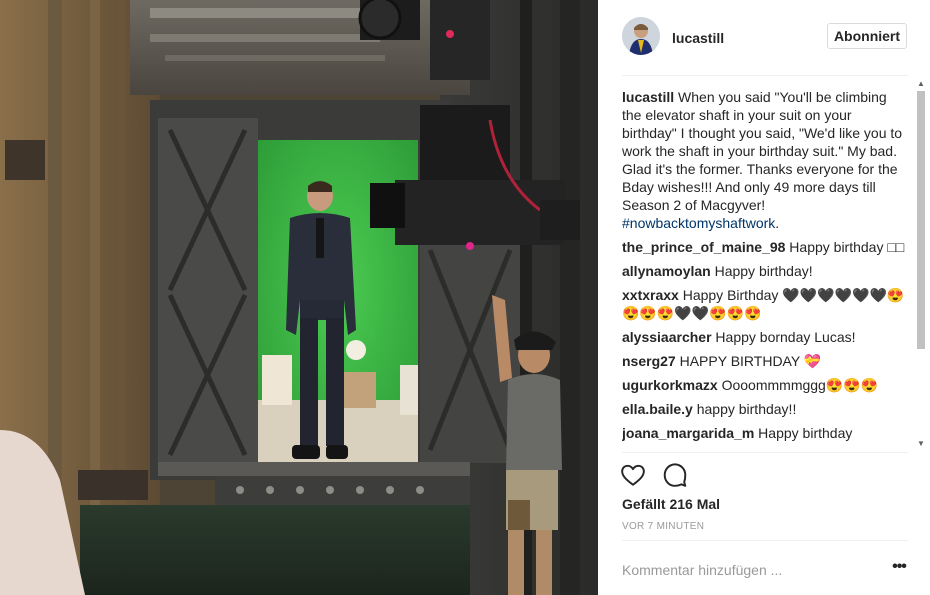 This screenshot has width=930, height=595. Describe the element at coordinates (698, 38) in the screenshot. I see `post-username: lucastill` at that location.